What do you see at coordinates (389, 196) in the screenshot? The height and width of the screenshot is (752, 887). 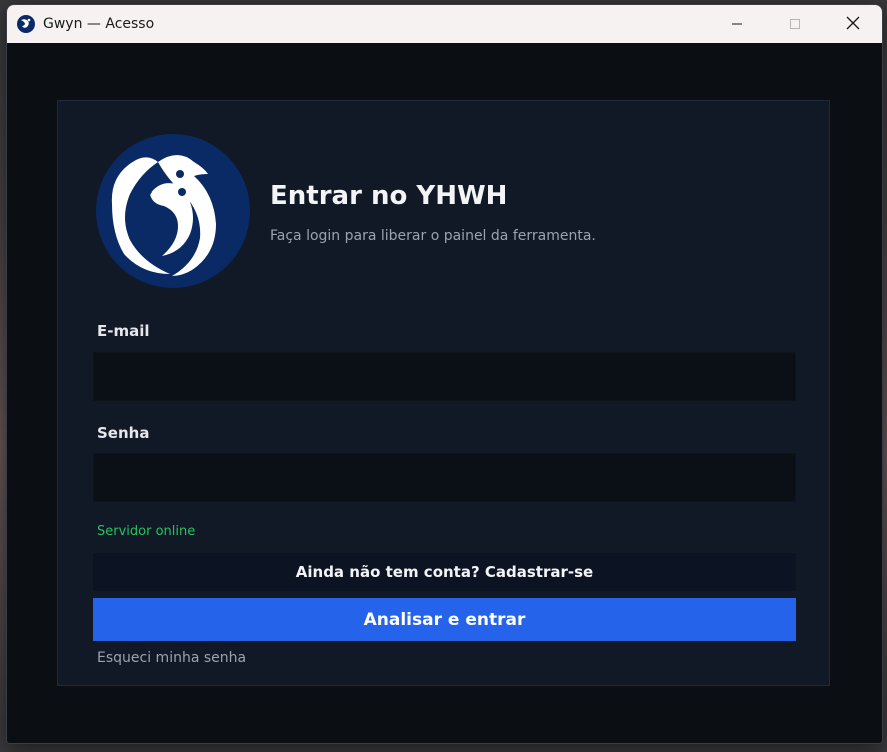 I see `page-title: Entrar no YHWH` at bounding box center [389, 196].